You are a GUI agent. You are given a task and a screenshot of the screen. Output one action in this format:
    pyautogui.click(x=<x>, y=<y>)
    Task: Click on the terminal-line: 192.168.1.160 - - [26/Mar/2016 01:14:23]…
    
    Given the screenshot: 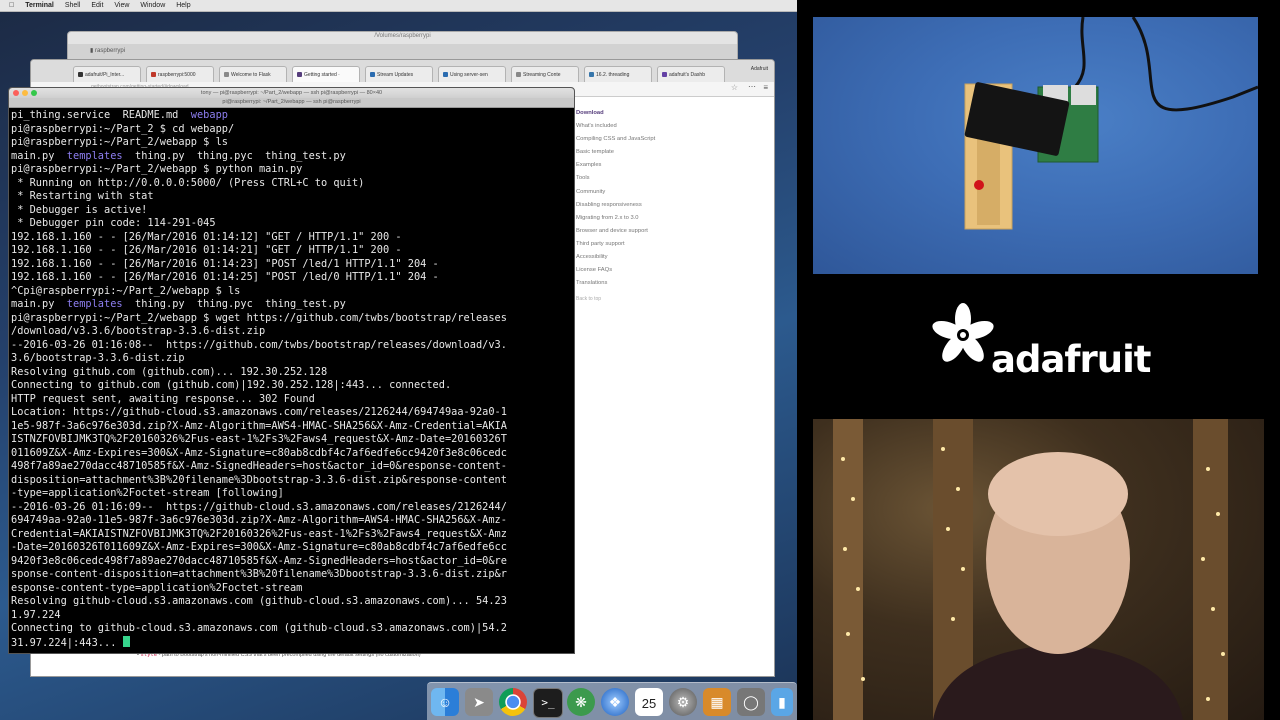 What is the action you would take?
    pyautogui.click(x=292, y=264)
    